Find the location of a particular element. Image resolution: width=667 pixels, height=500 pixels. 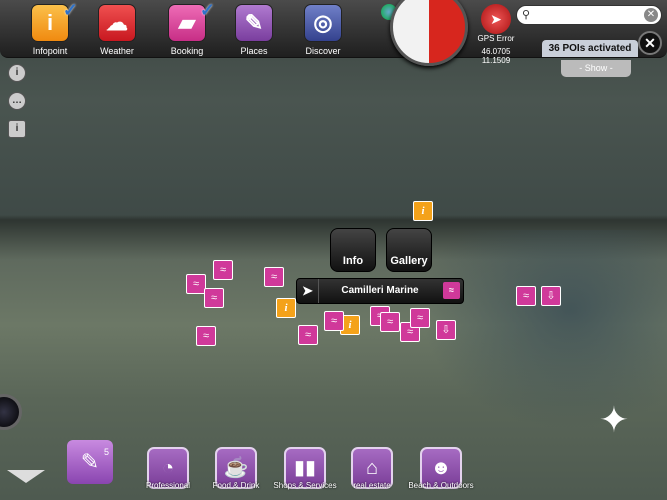

info-icon: i ✓ is located at coordinates (54, 21).